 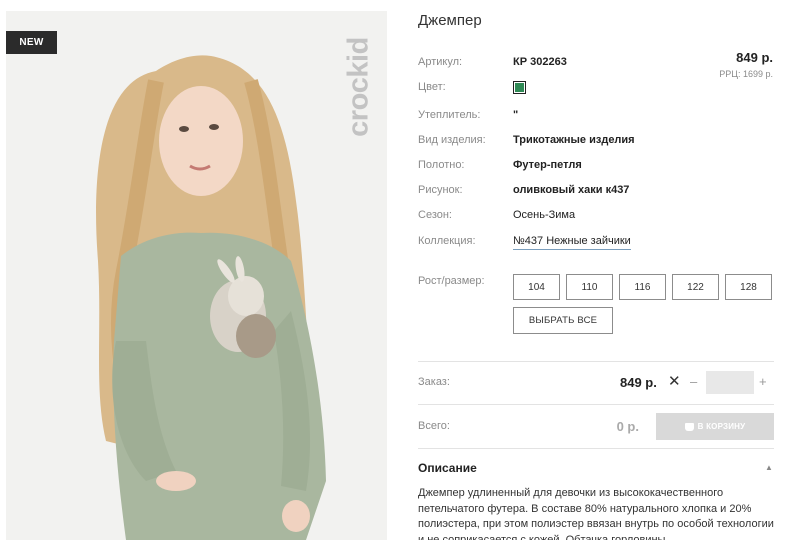 I want to click on type-label: Вид изделия:, so click(x=452, y=140).